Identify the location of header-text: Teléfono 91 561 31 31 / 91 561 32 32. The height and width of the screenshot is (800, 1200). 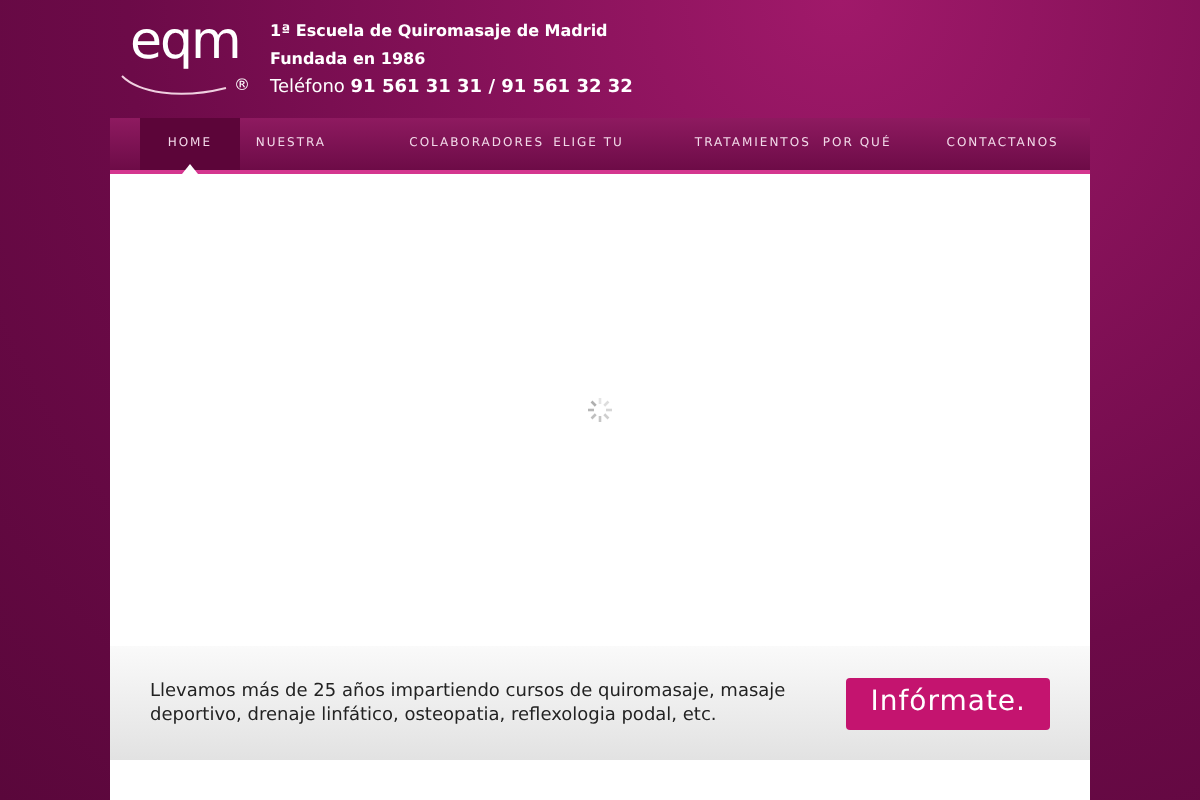
(451, 87).